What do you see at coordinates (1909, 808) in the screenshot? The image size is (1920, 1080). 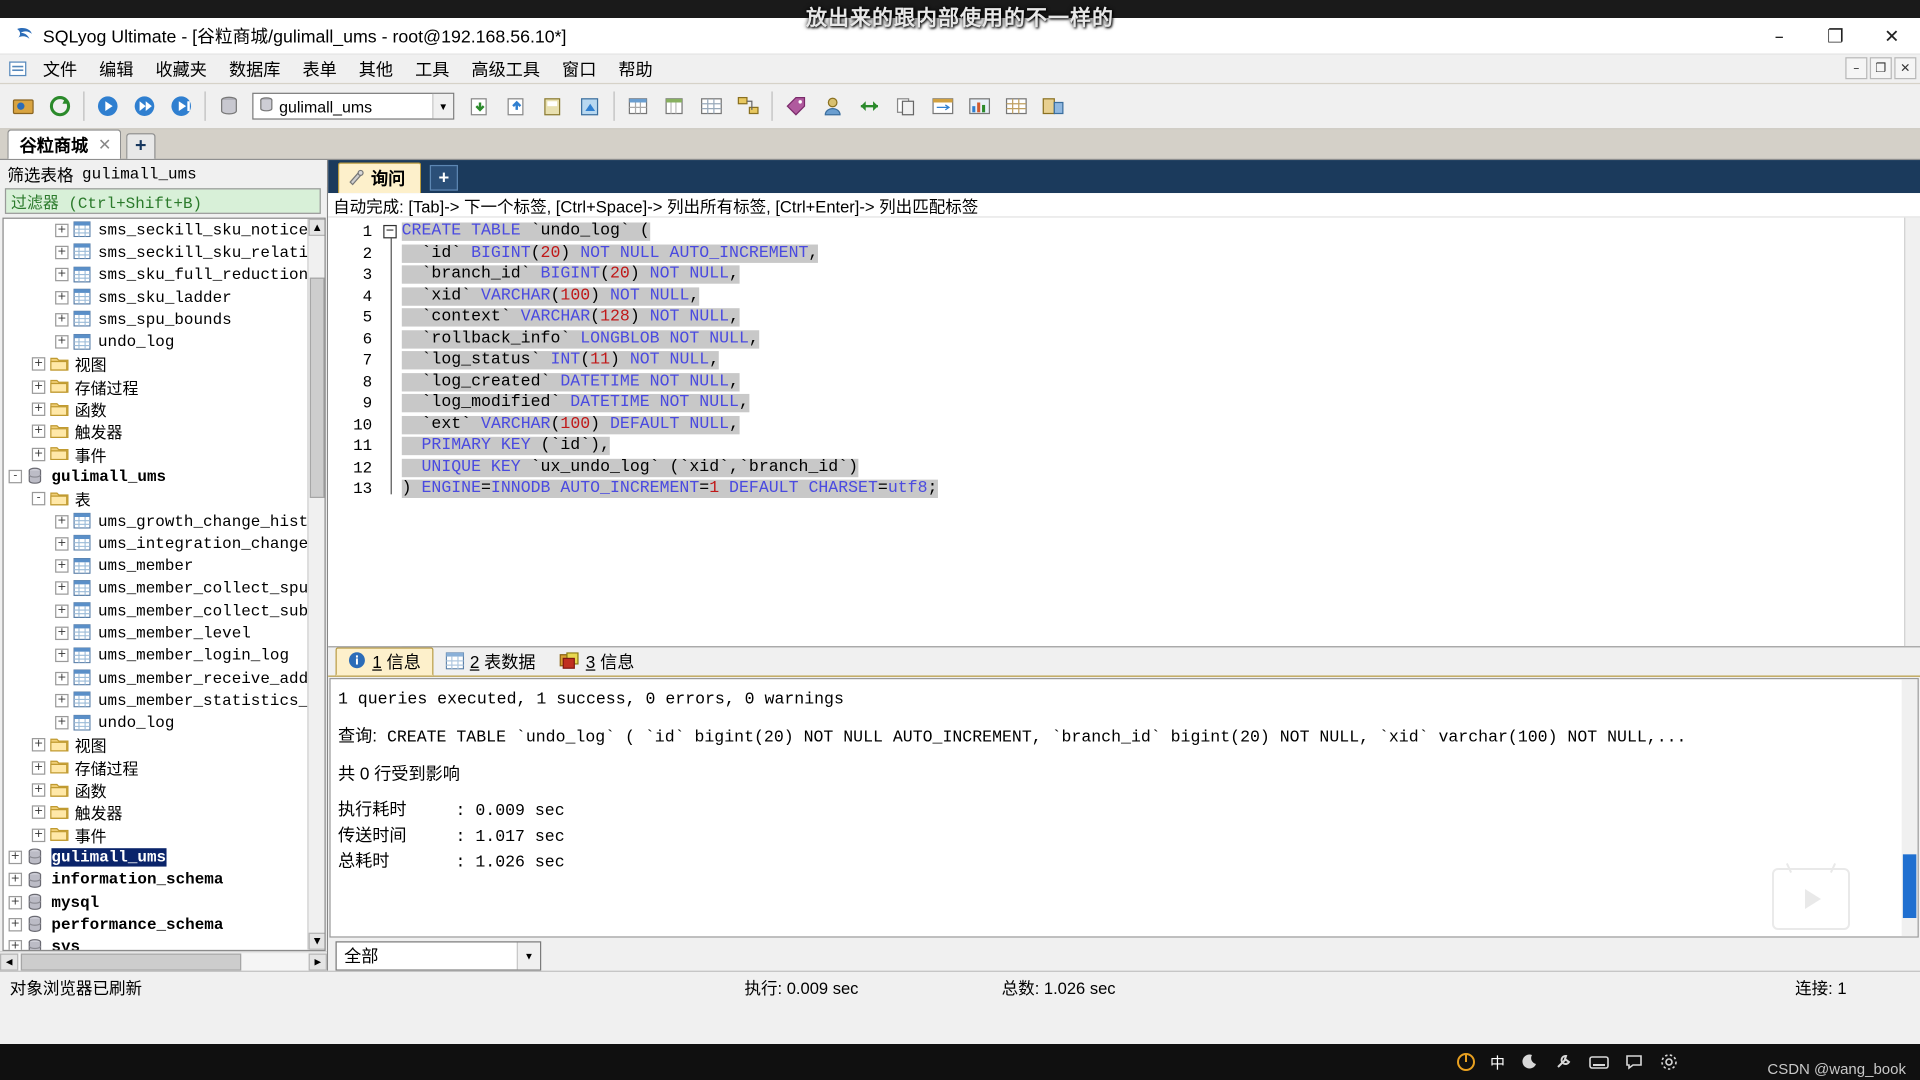 I see `results-vertical-scrollbar` at bounding box center [1909, 808].